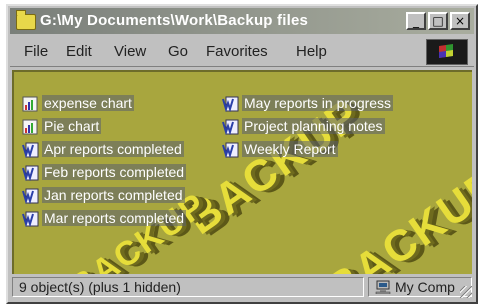  Describe the element at coordinates (114, 172) in the screenshot. I see `file-name: Feb reports completed` at that location.